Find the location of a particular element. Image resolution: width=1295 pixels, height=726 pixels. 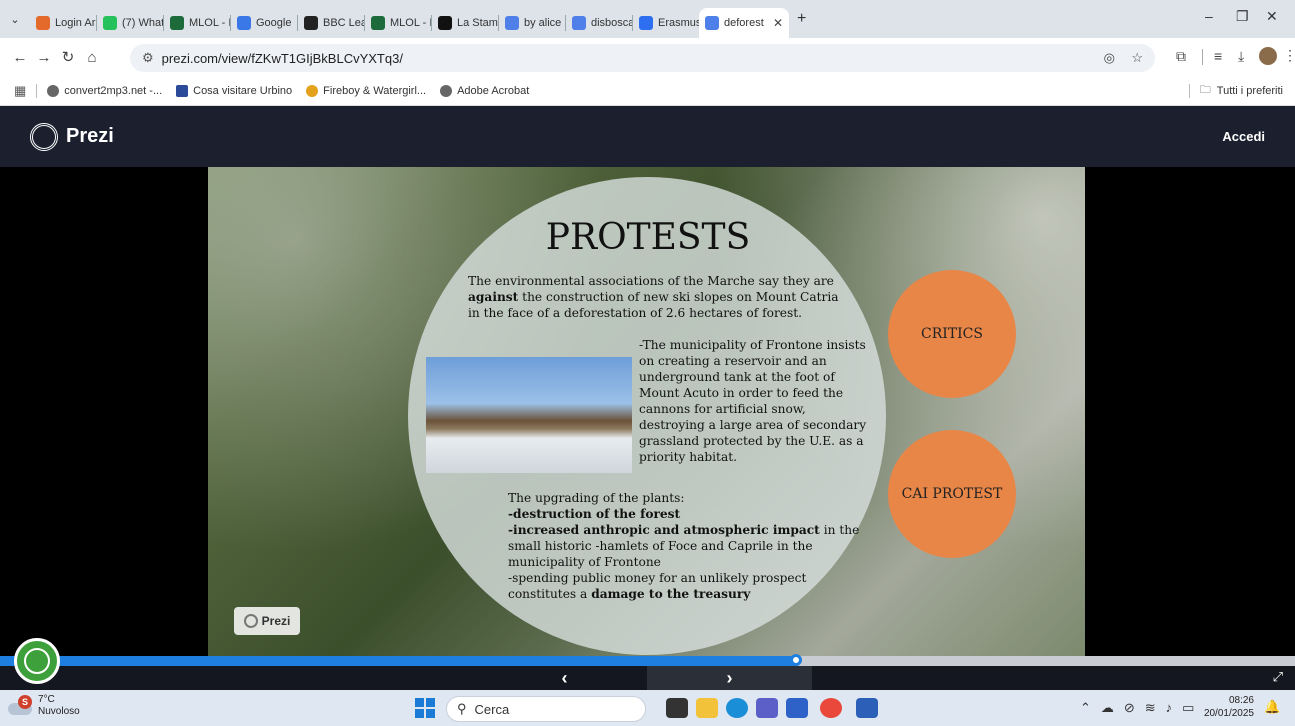

clock: 08:26 20/01/2025 is located at coordinates (1227, 707).